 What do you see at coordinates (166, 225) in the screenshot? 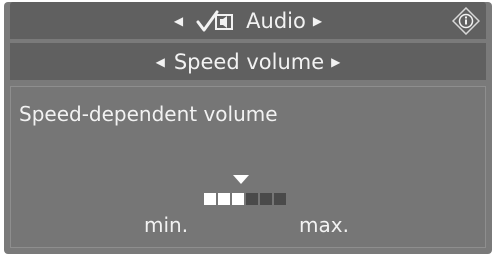
I see `min-label: min.` at bounding box center [166, 225].